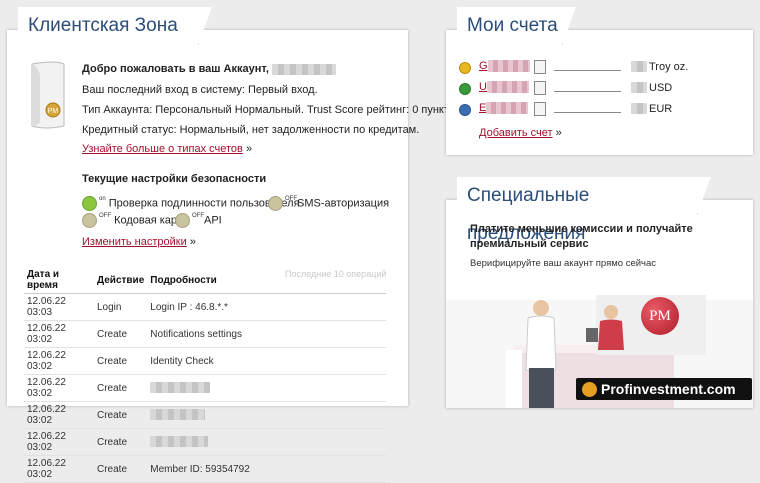 Image resolution: width=760 pixels, height=483 pixels. What do you see at coordinates (103, 25) in the screenshot?
I see `client-zone-title-text: Клиентская Зона` at bounding box center [103, 25].